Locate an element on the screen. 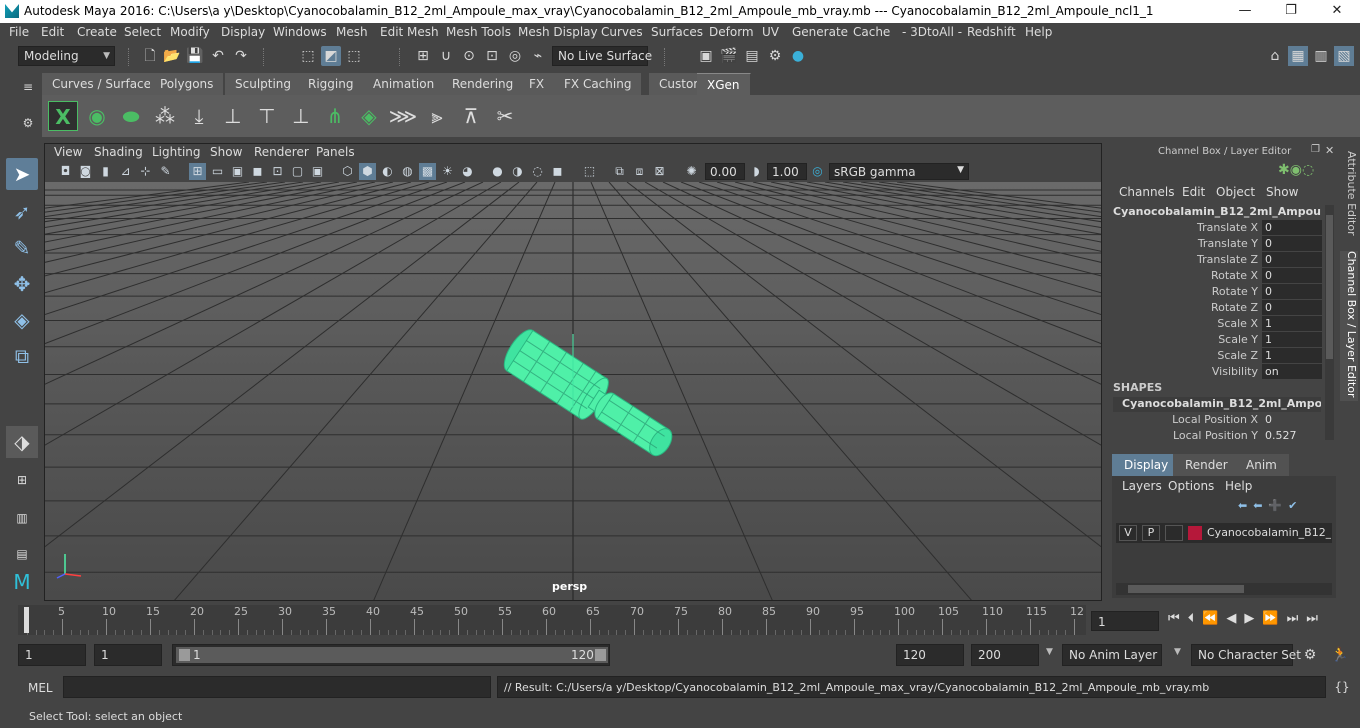 This screenshot has height=728, width=1360. layer-color-swatch is located at coordinates (1195, 533).